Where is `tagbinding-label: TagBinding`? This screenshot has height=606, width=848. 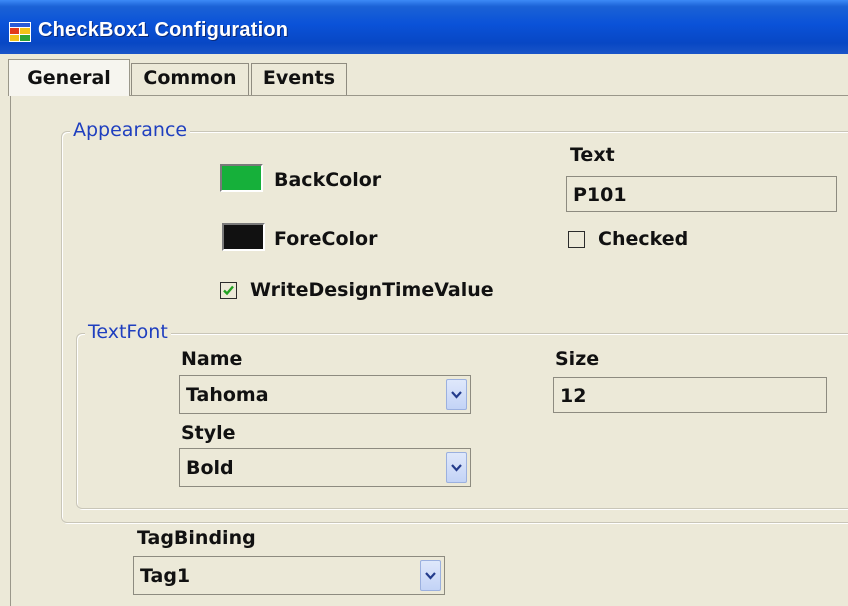 tagbinding-label: TagBinding is located at coordinates (196, 538).